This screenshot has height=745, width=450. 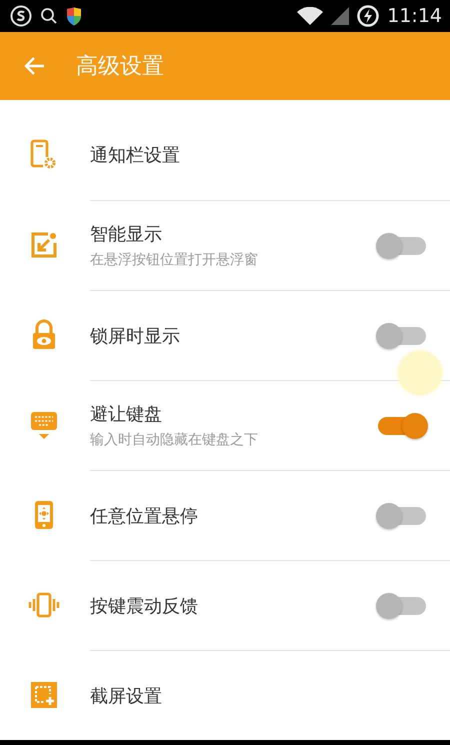 I want to click on s-logo-icon, so click(x=21, y=16).